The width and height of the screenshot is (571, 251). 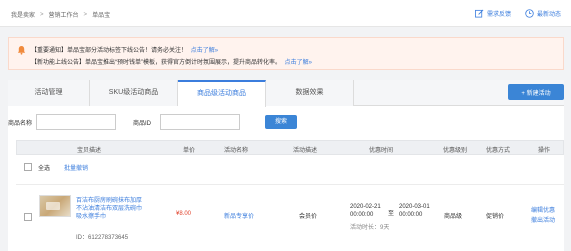 What do you see at coordinates (308, 217) in the screenshot?
I see `activity-description: 会员价` at bounding box center [308, 217].